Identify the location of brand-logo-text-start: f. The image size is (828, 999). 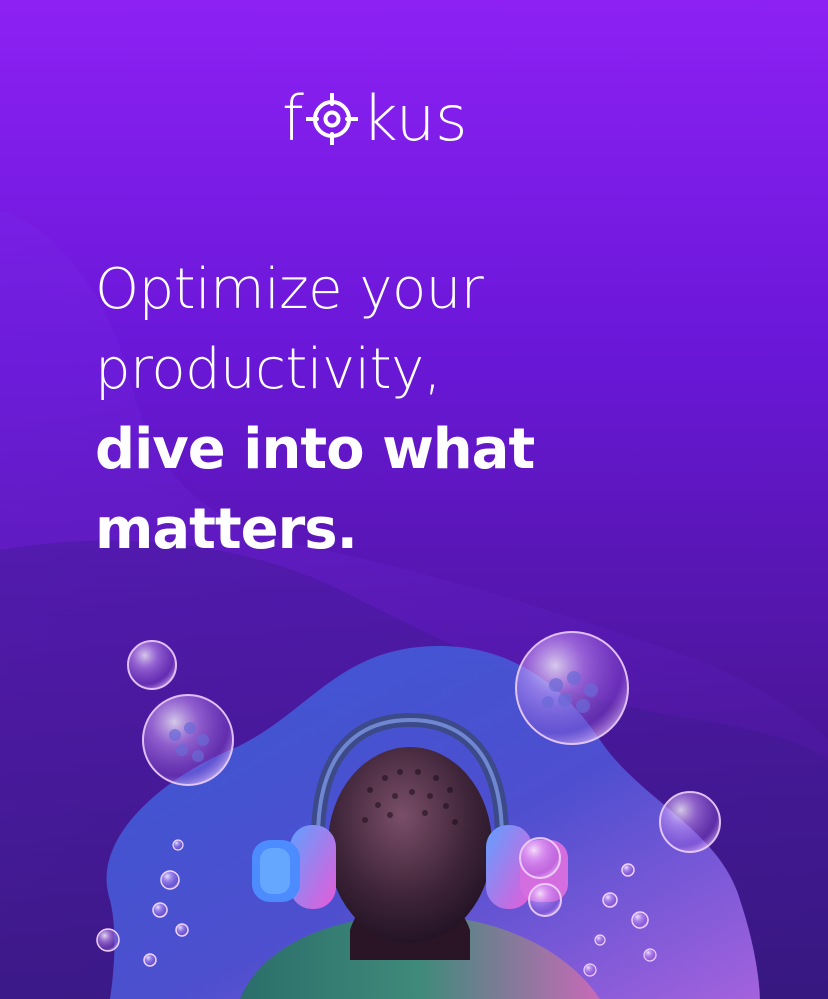
(293, 118).